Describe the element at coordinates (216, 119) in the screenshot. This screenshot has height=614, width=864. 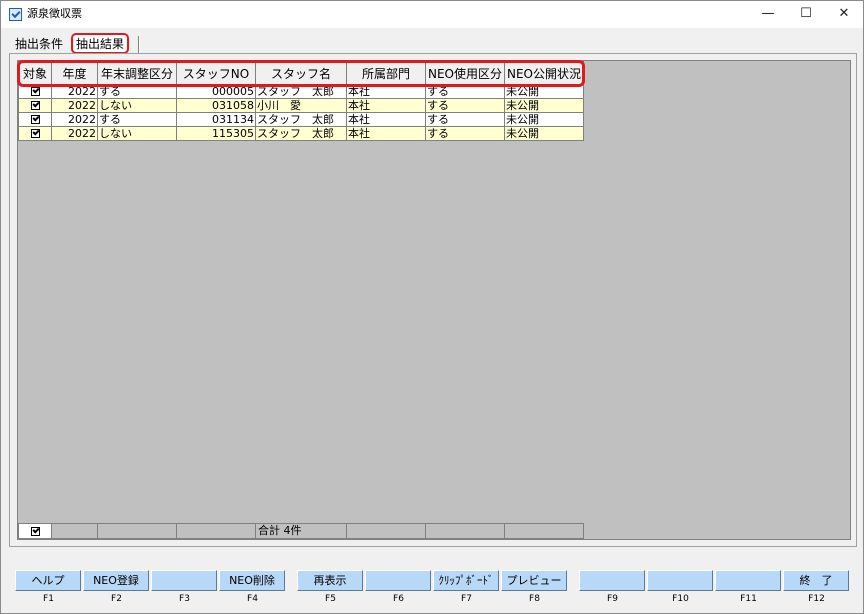
I see `staff-no-cell: 031134` at that location.